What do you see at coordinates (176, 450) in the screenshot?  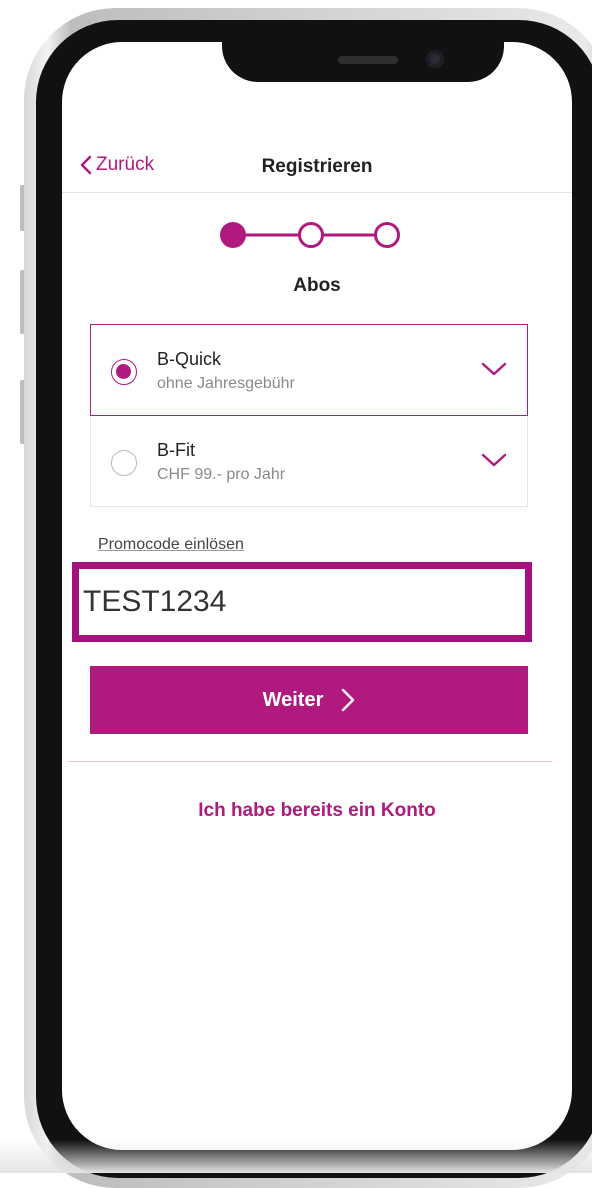 I see `plan-name: B-Fit` at bounding box center [176, 450].